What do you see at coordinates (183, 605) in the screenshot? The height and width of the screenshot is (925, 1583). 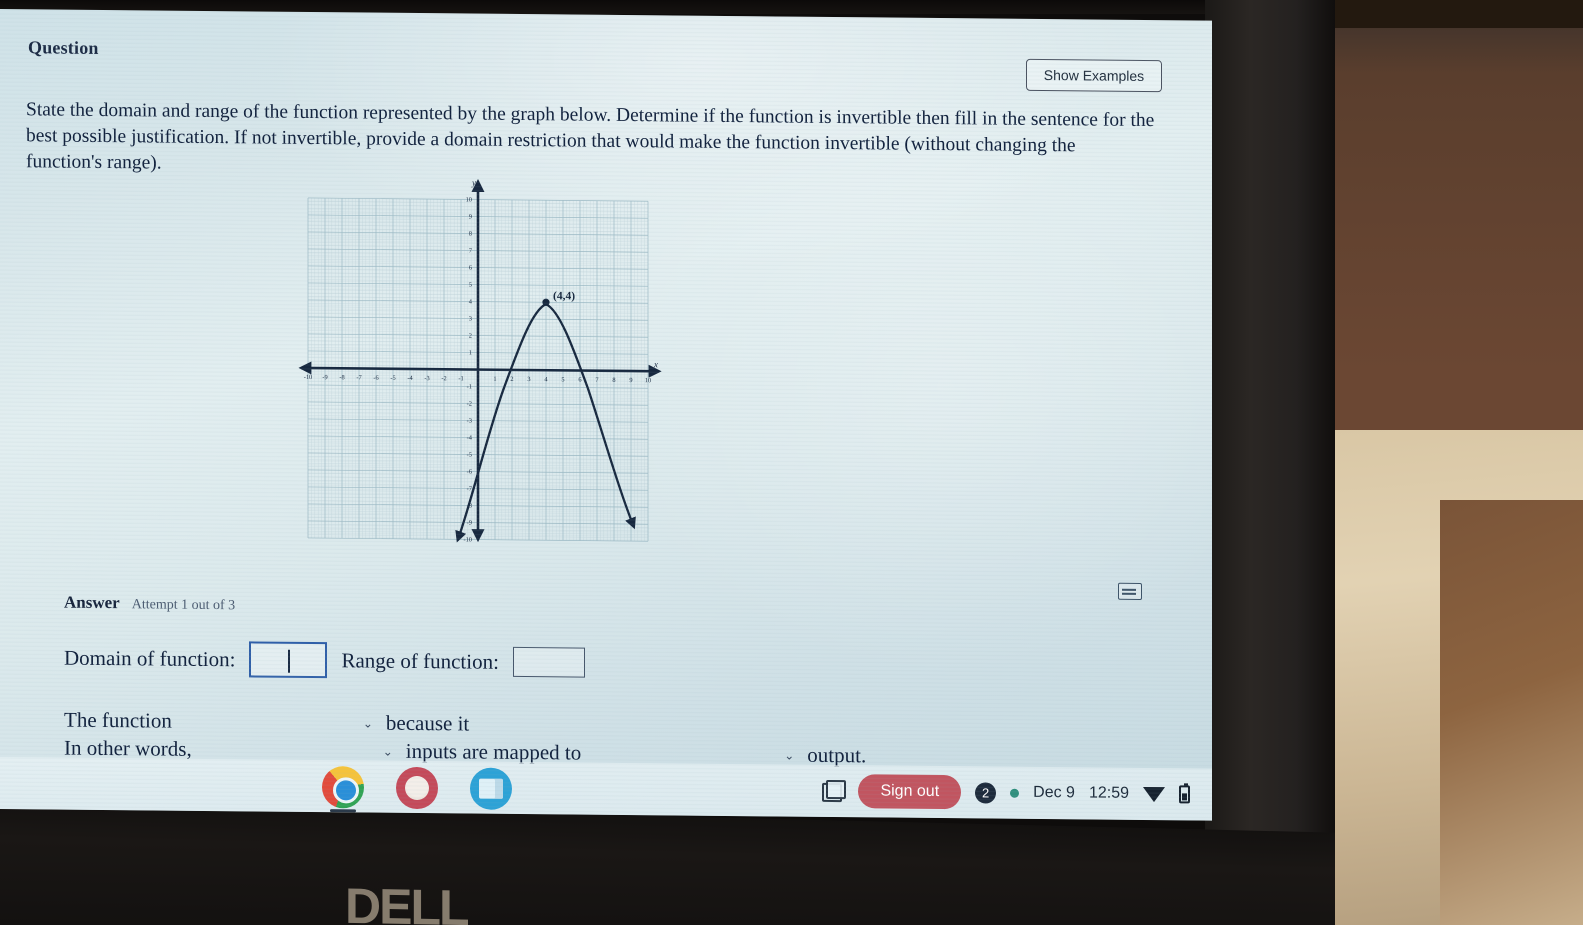 I see `attempt-counter: Attempt 1 out of 3` at bounding box center [183, 605].